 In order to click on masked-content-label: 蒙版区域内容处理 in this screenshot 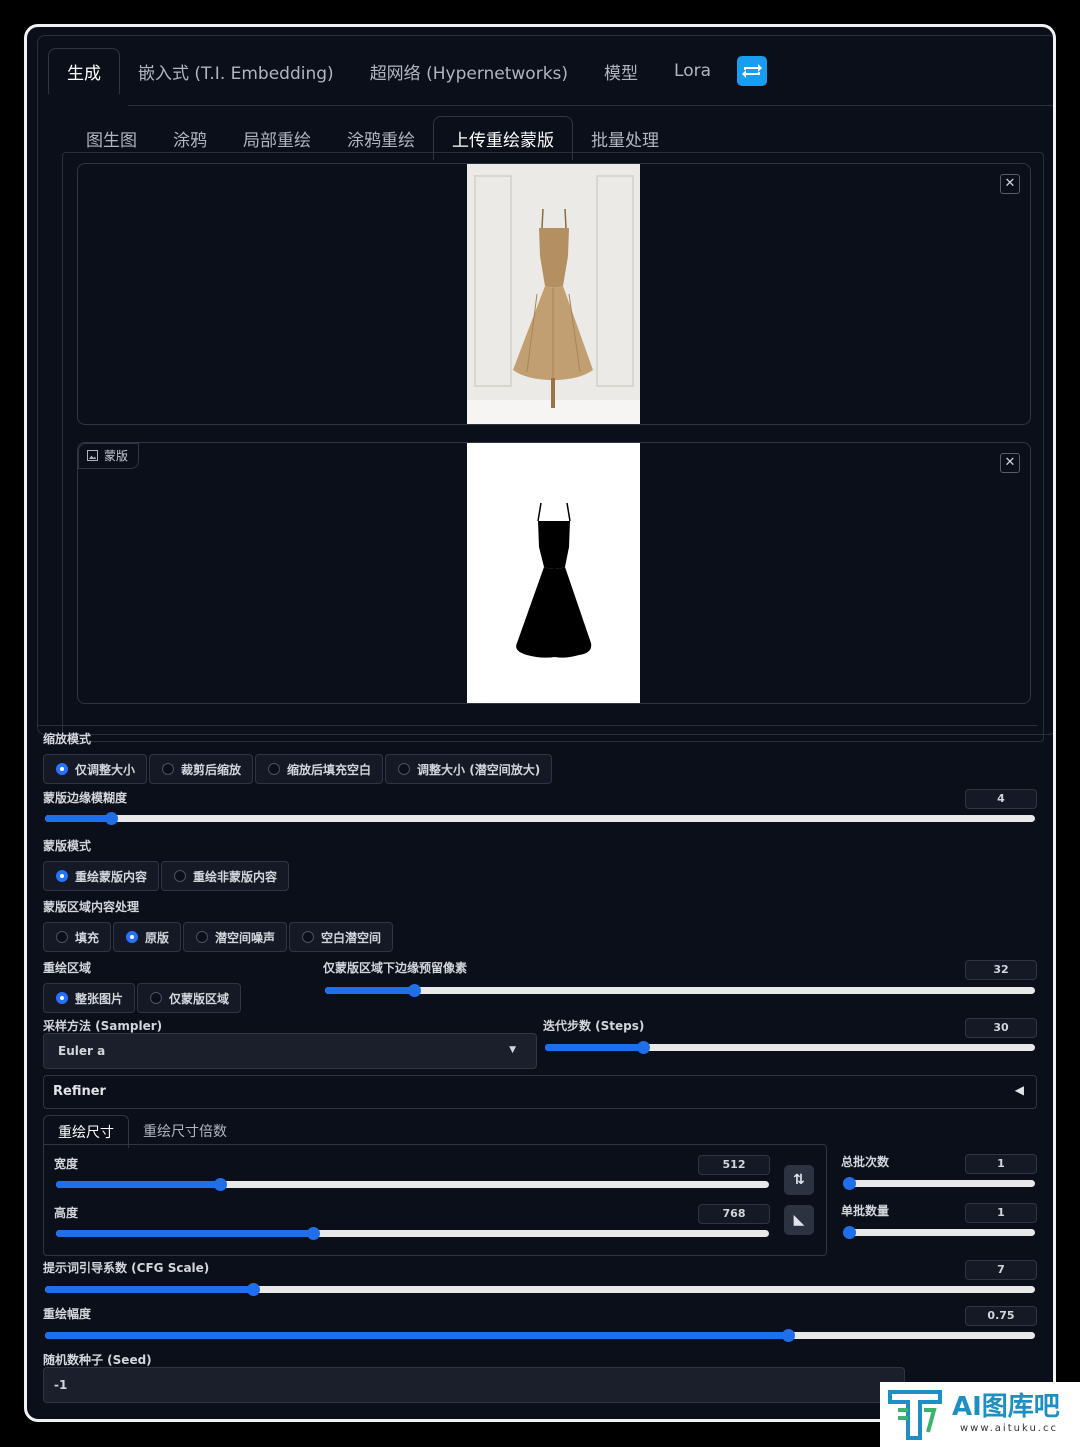, I will do `click(91, 907)`.